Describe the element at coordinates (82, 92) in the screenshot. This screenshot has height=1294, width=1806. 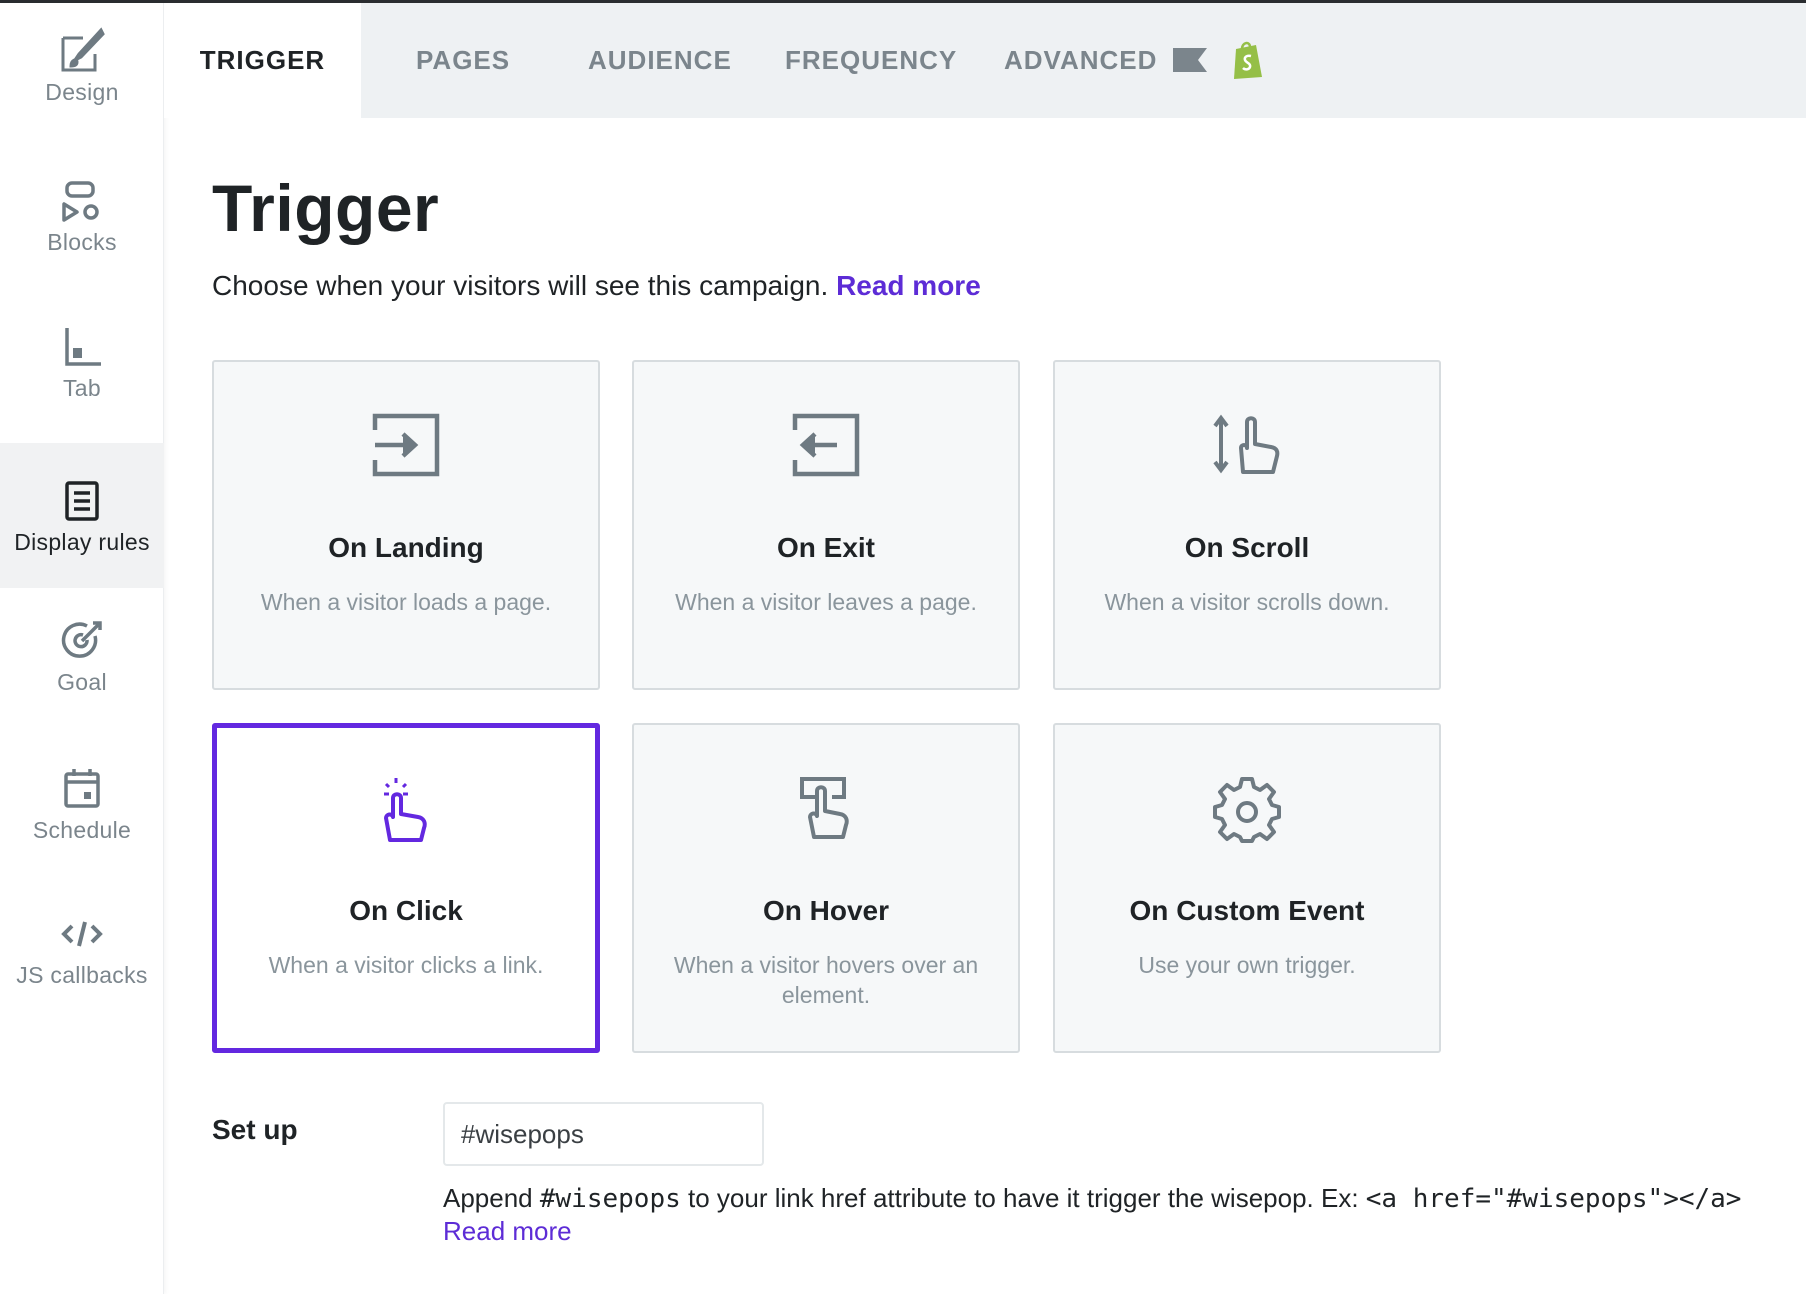
I see `sidebar-item-label: Design` at that location.